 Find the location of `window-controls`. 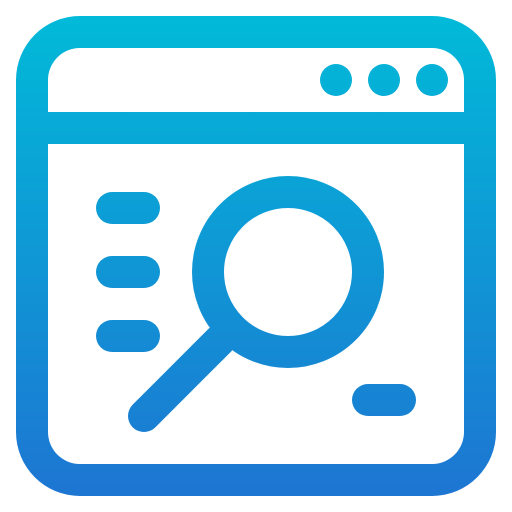

window-controls is located at coordinates (384, 80).